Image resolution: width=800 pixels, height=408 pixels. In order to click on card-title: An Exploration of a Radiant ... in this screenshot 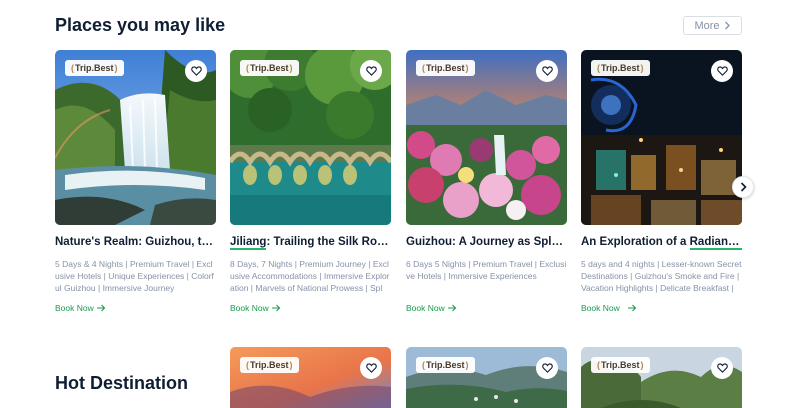, I will do `click(661, 242)`.